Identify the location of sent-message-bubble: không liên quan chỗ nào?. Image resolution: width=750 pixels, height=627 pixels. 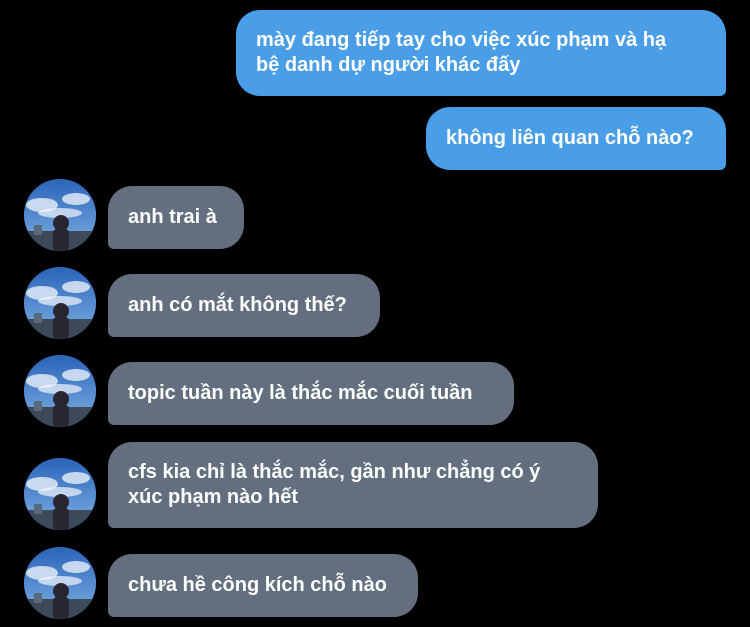
(576, 138).